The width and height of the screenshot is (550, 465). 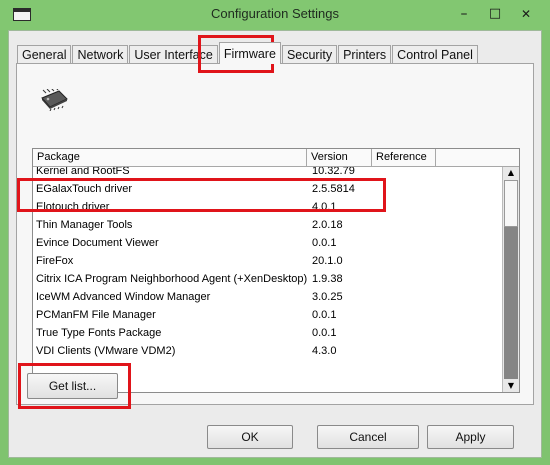 What do you see at coordinates (511, 386) in the screenshot?
I see `scroll-down-icon: ▼` at bounding box center [511, 386].